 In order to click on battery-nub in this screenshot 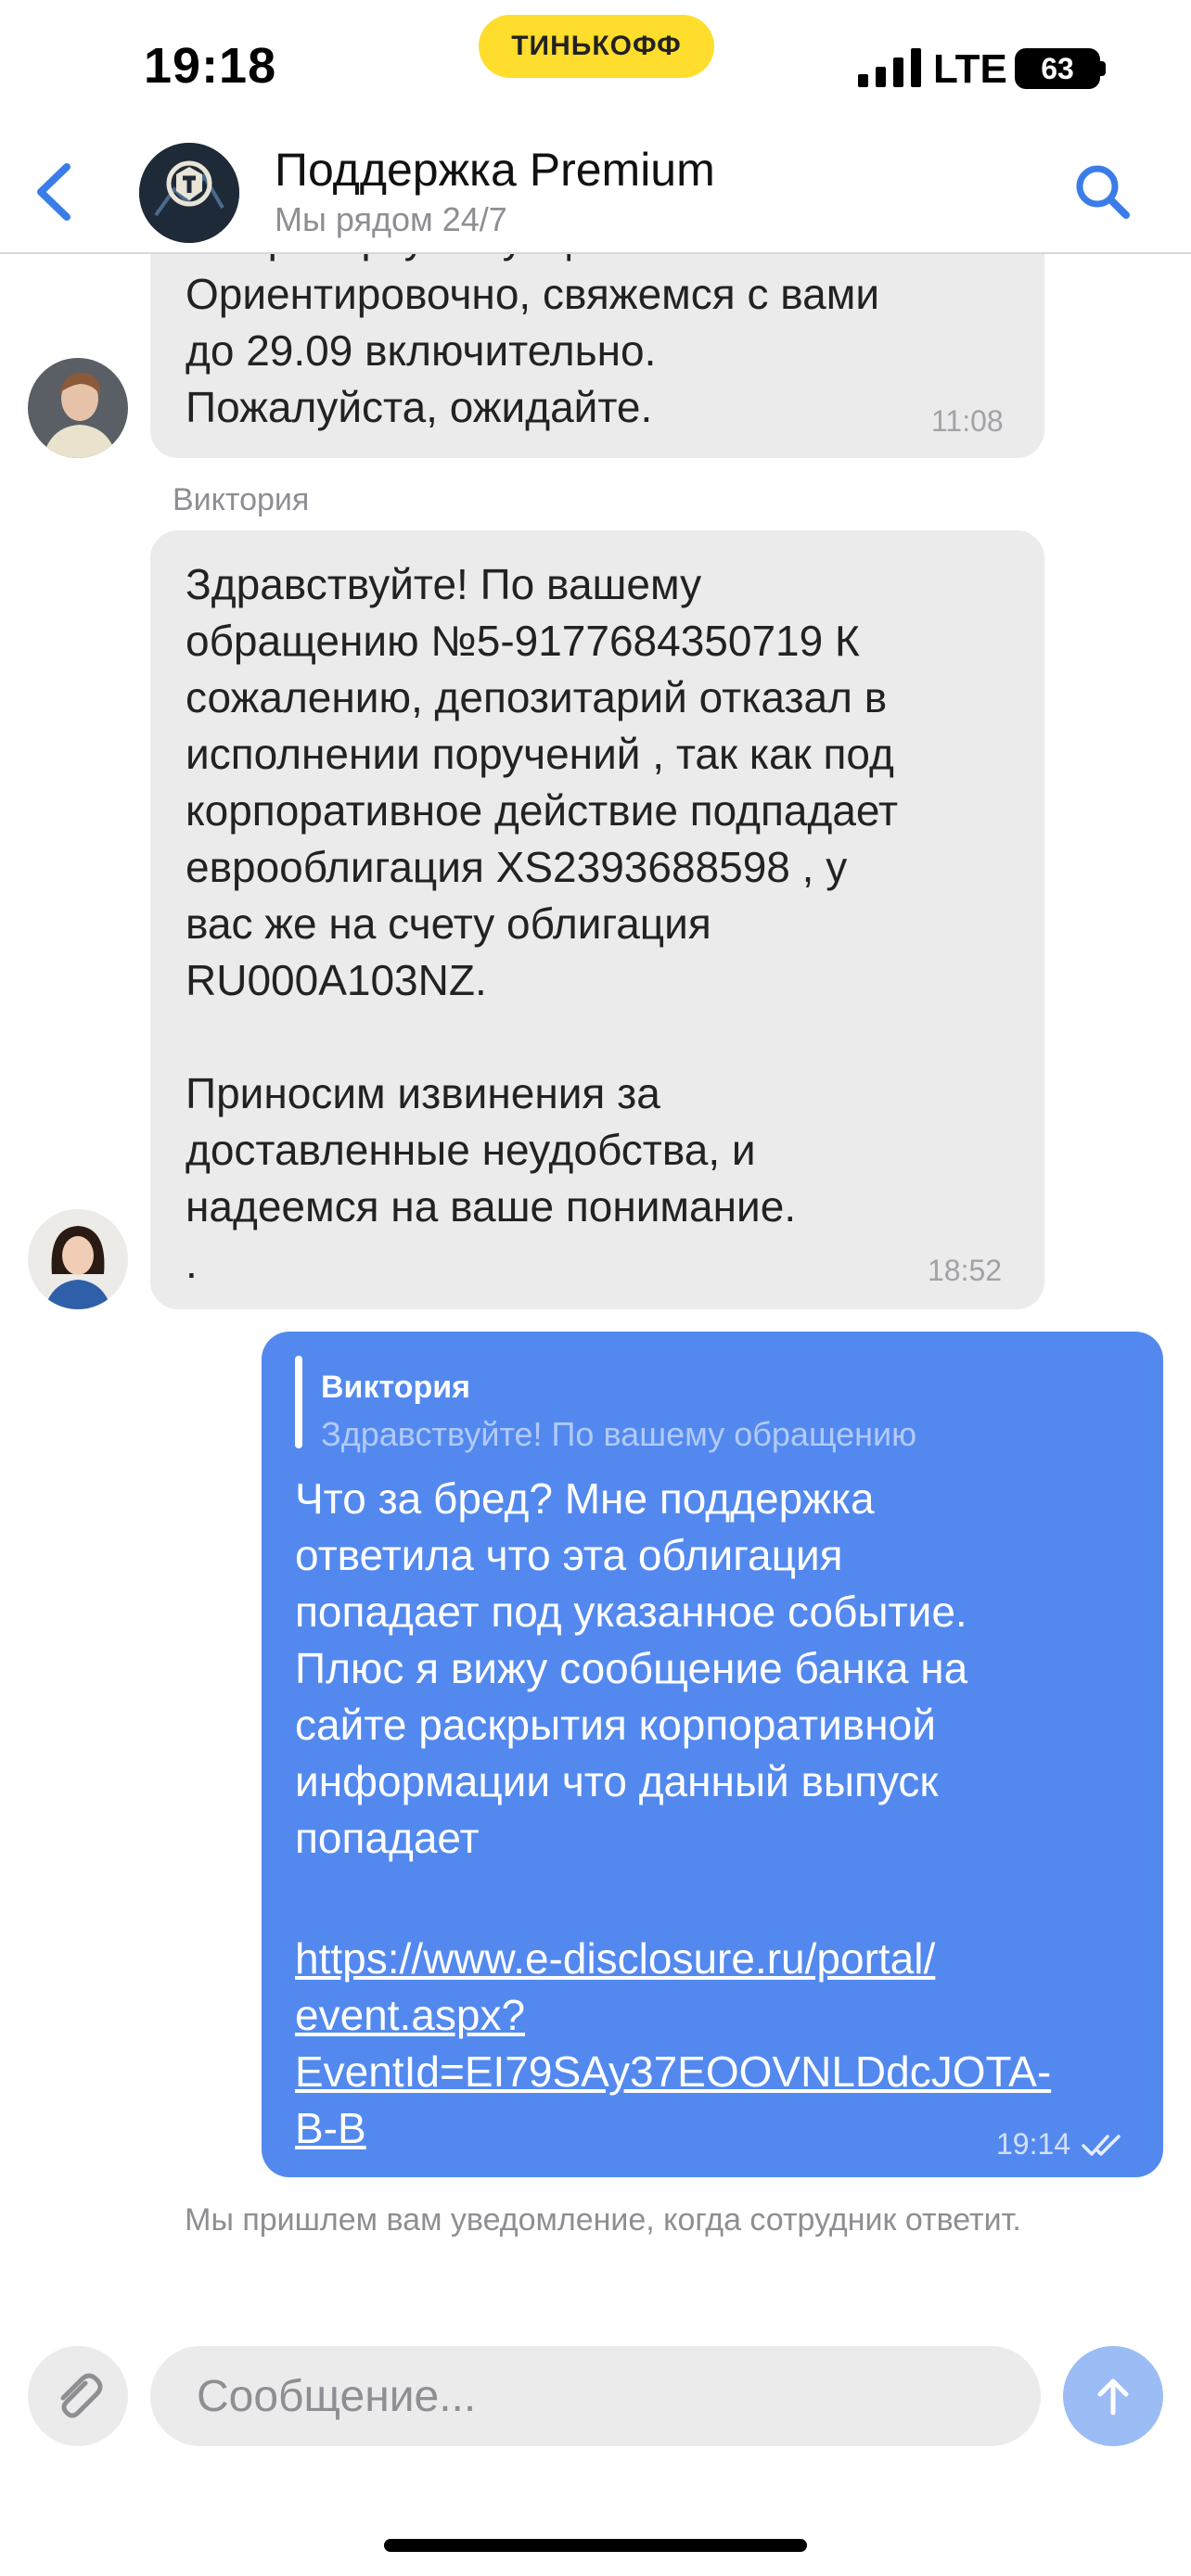, I will do `click(1103, 68)`.